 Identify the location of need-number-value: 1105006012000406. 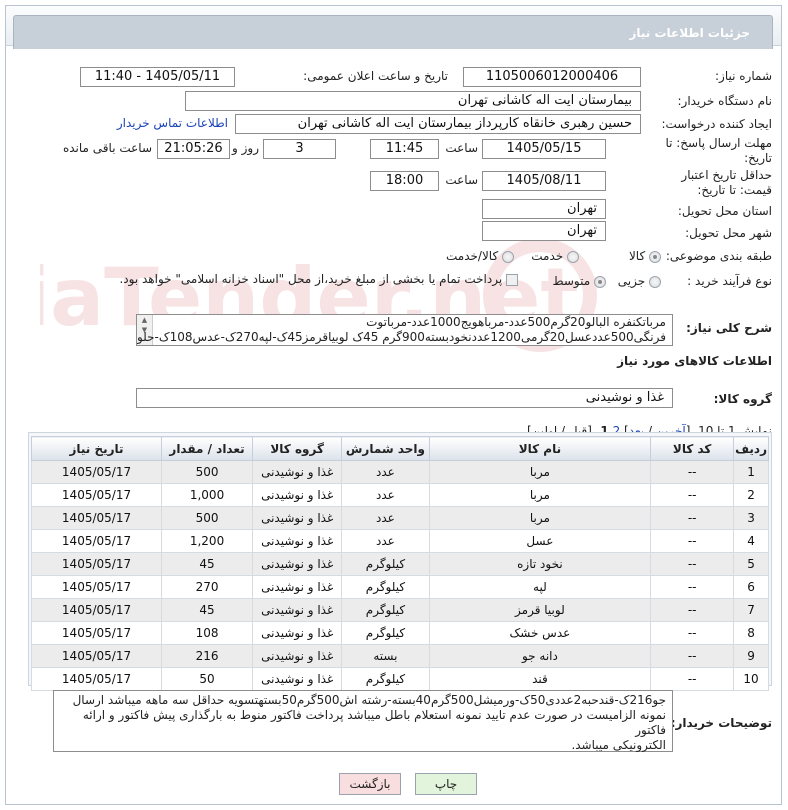
(552, 77).